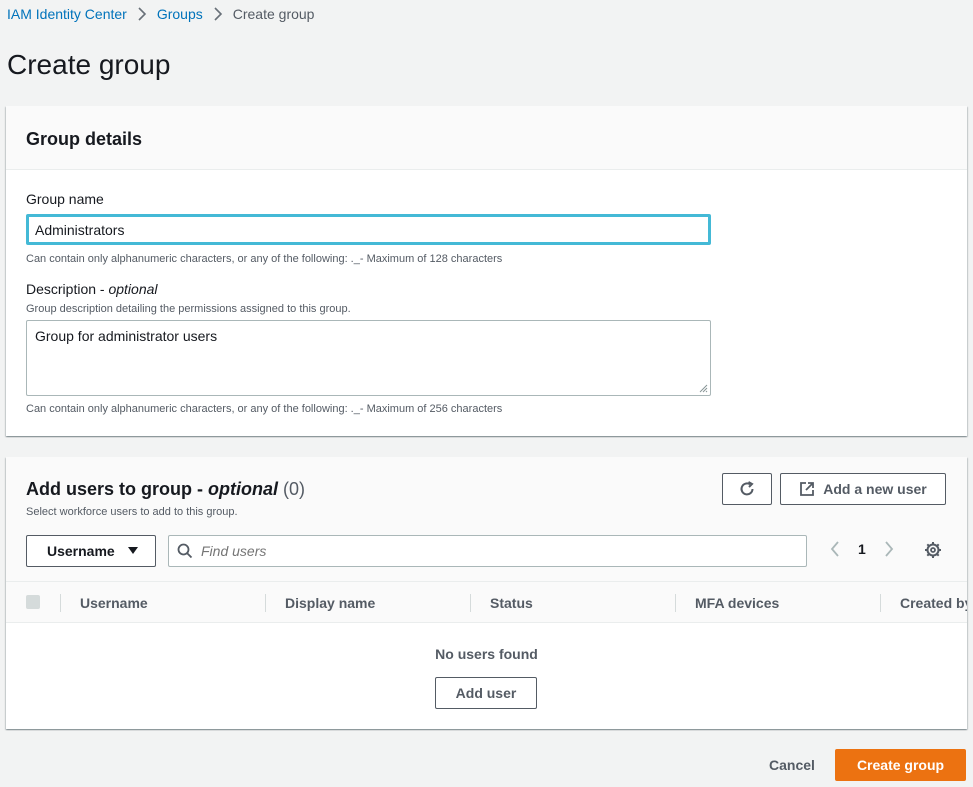 Image resolution: width=973 pixels, height=787 pixels. I want to click on chevron-left-icon, so click(835, 549).